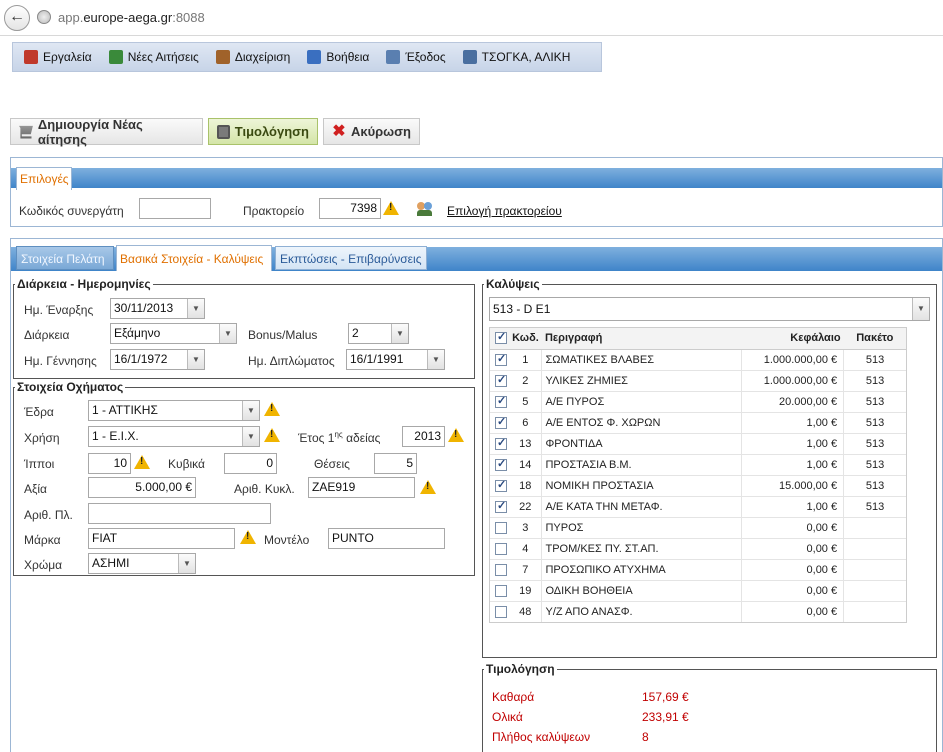  What do you see at coordinates (348, 57) in the screenshot?
I see `menu-item-label: Βοήθεια` at bounding box center [348, 57].